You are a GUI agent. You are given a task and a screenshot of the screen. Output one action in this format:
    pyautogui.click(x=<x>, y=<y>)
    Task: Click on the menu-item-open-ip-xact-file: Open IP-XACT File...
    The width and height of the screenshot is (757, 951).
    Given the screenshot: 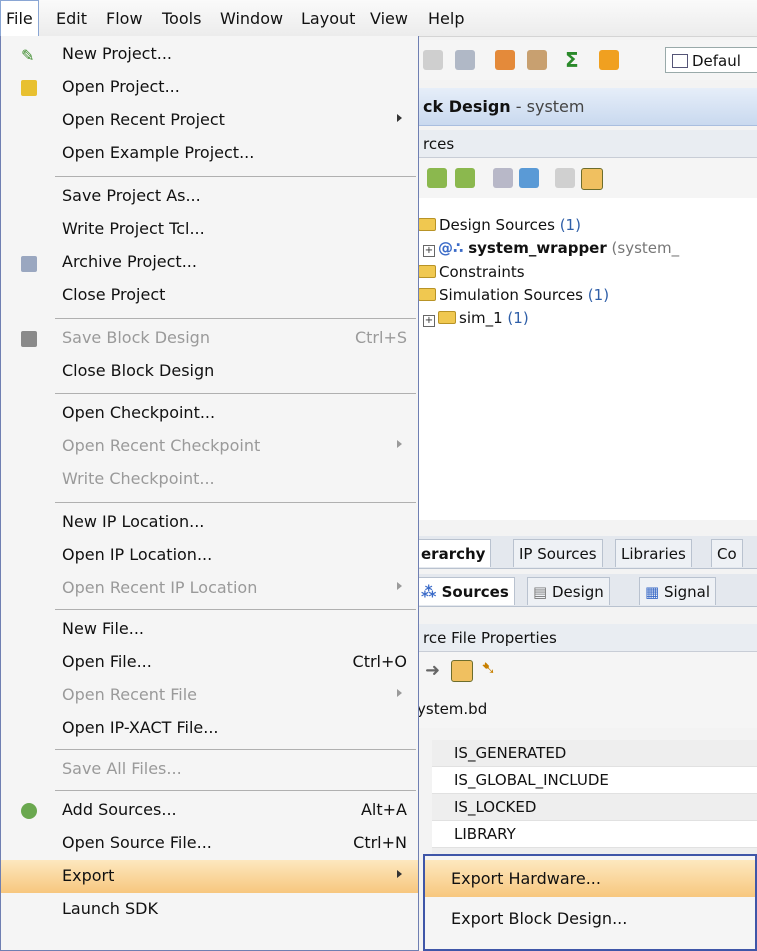 What is the action you would take?
    pyautogui.click(x=209, y=728)
    